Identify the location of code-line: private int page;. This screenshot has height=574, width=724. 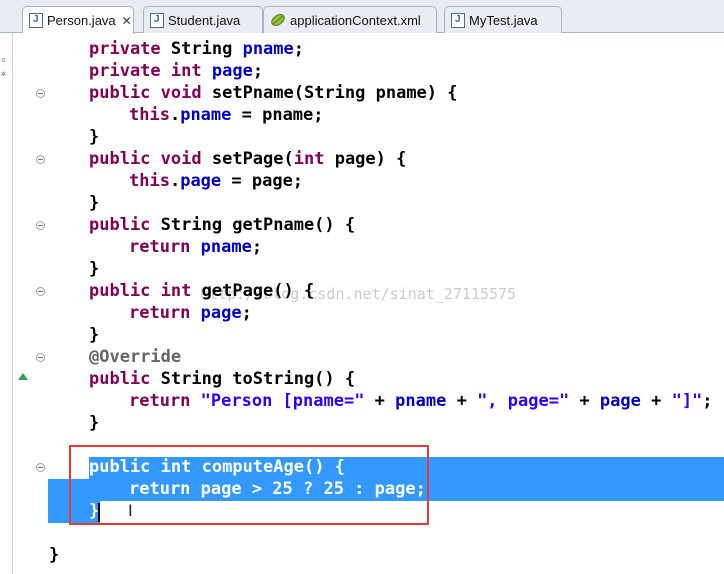
(176, 71).